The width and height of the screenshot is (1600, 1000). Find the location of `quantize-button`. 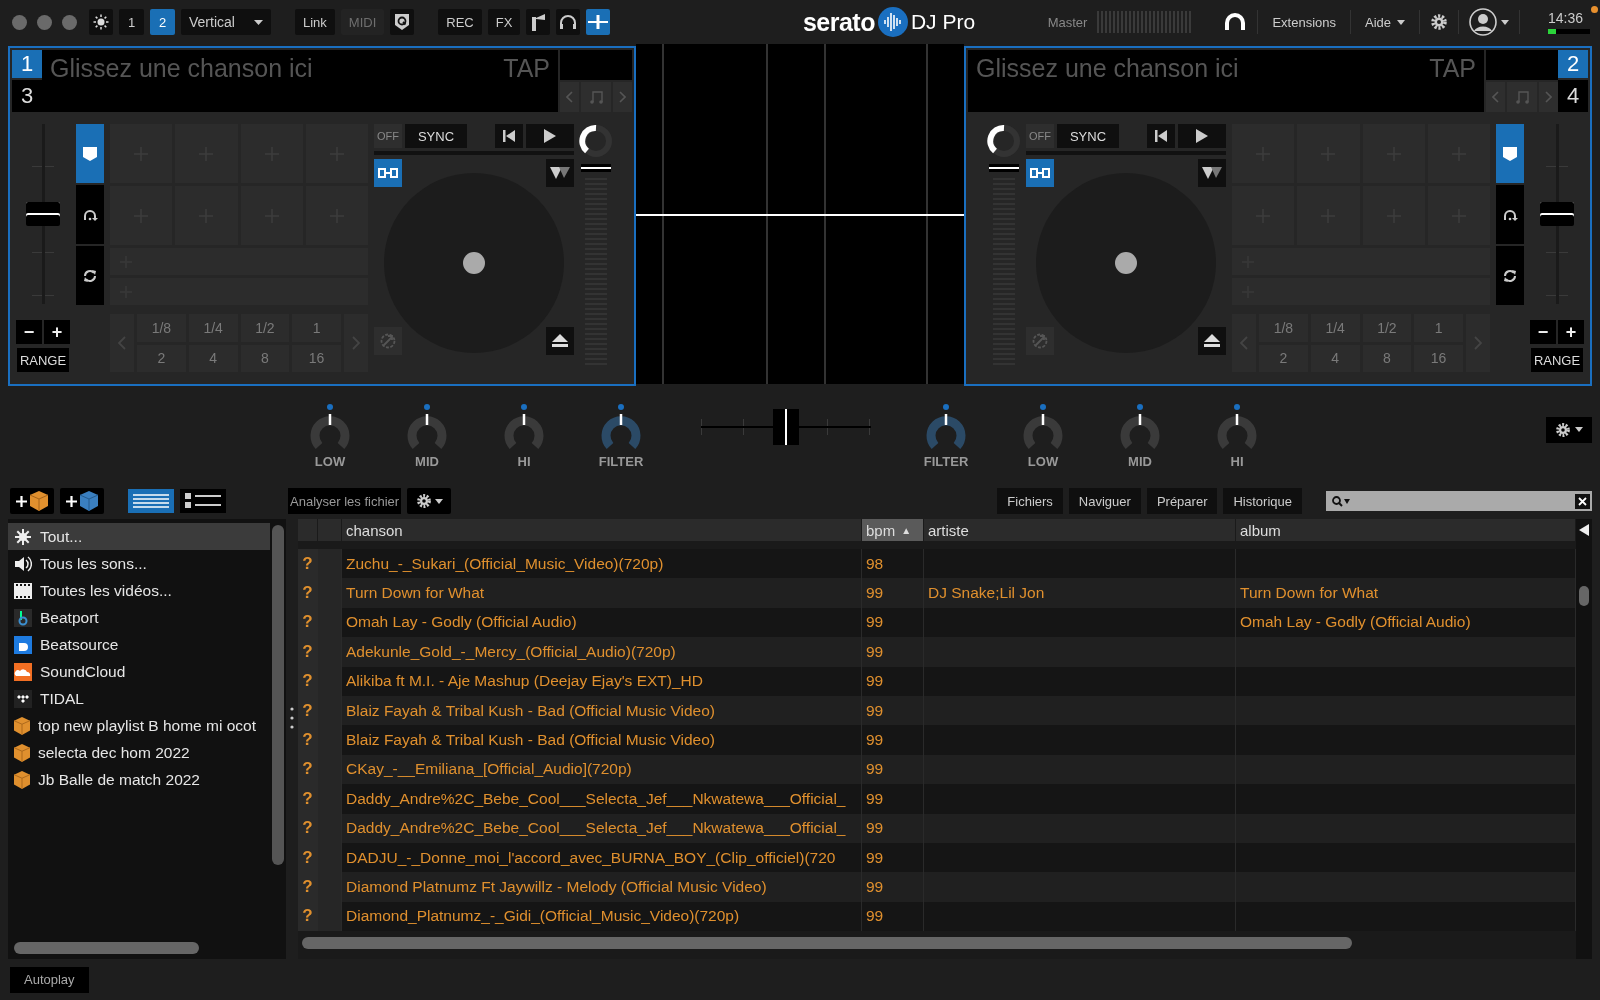

quantize-button is located at coordinates (402, 22).